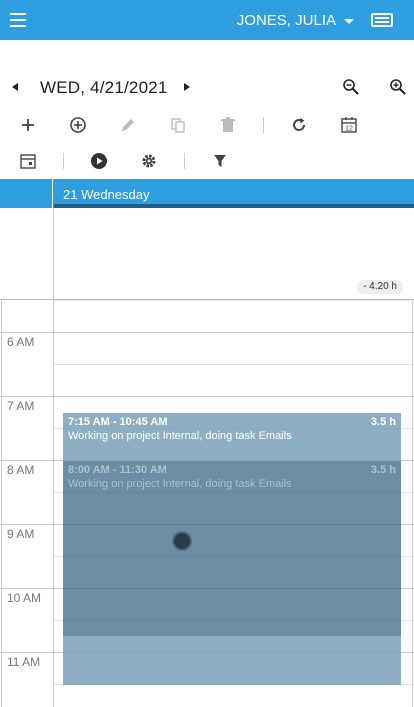  What do you see at coordinates (207, 161) in the screenshot?
I see `toolbar-secondary` at bounding box center [207, 161].